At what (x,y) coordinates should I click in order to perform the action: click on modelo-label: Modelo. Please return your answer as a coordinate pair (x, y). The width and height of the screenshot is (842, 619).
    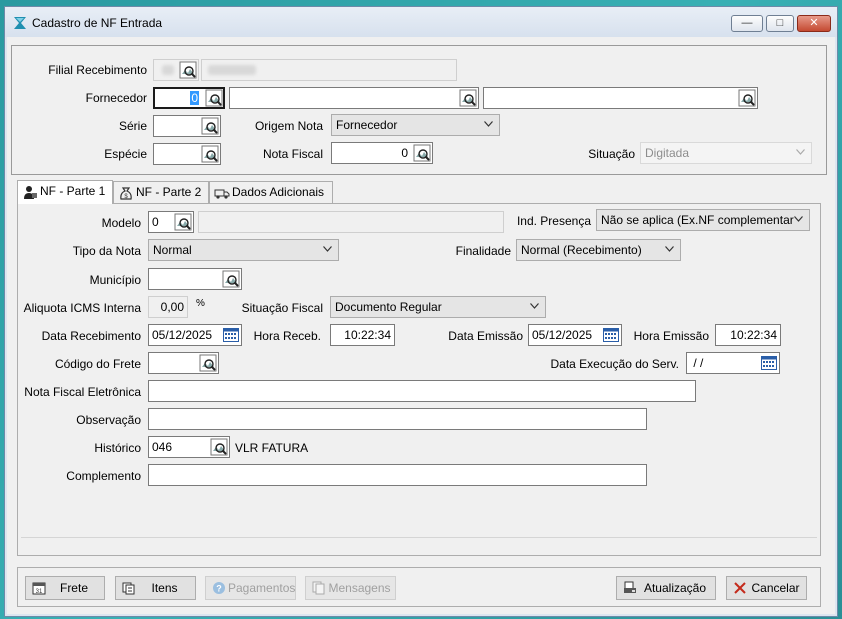
    Looking at the image, I should click on (121, 223).